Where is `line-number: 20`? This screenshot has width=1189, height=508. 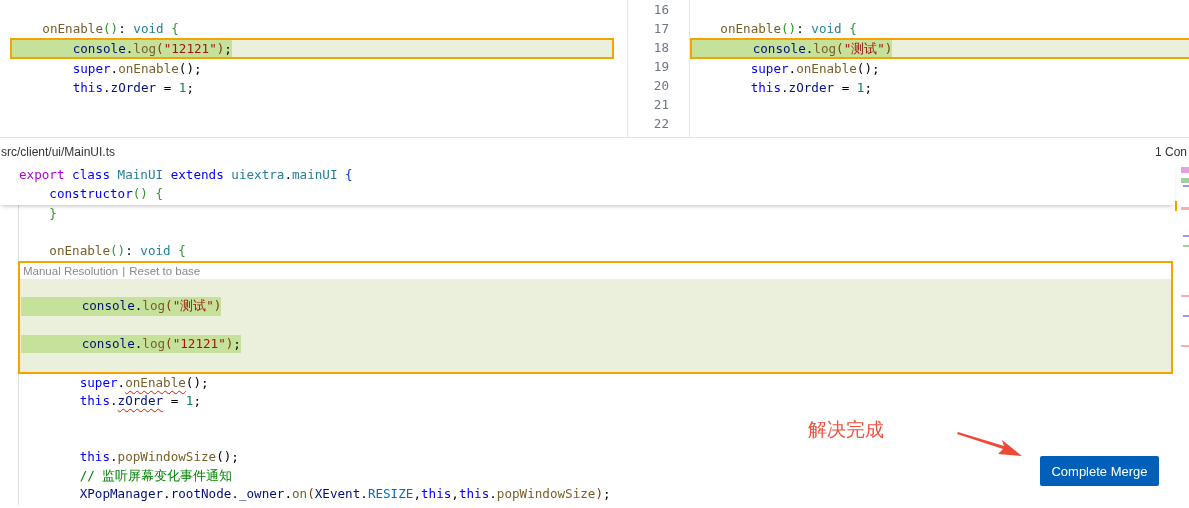 line-number: 20 is located at coordinates (661, 86).